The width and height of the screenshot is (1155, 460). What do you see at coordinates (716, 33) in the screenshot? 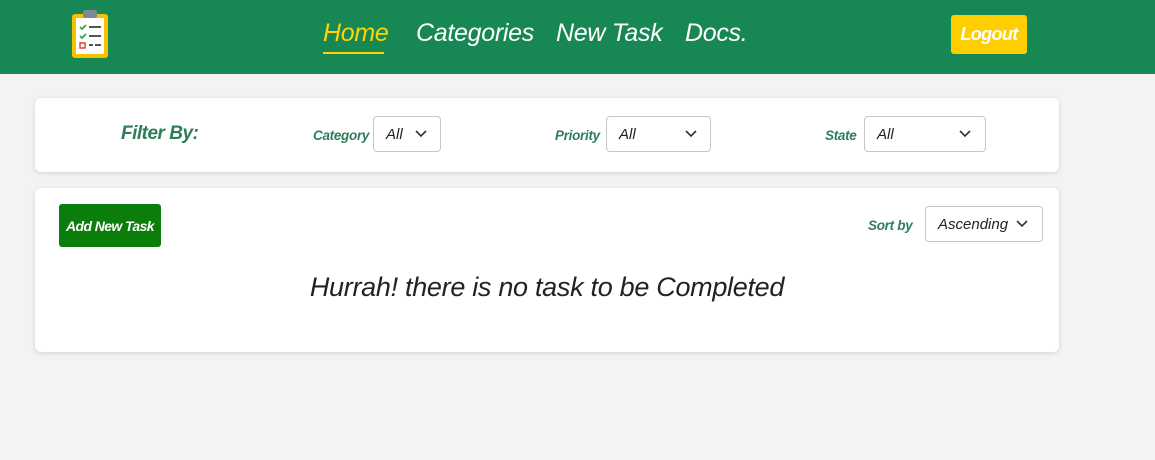
I see `nav-link-docs: Docs.` at bounding box center [716, 33].